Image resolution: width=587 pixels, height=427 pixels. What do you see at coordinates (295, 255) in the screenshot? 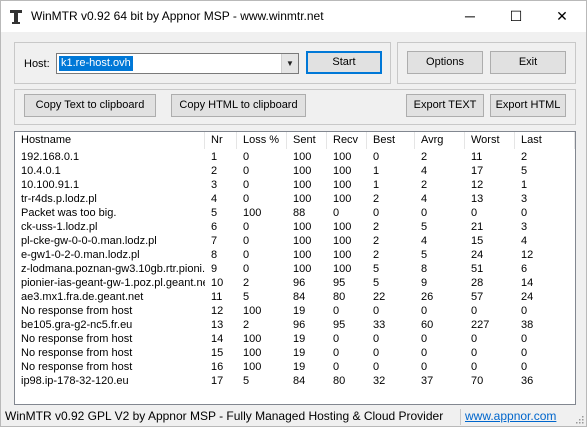
I see `table-row: e-gw1-0-2-0.man.lodz.pl 8 0 100 100 2 5 24 12` at bounding box center [295, 255].